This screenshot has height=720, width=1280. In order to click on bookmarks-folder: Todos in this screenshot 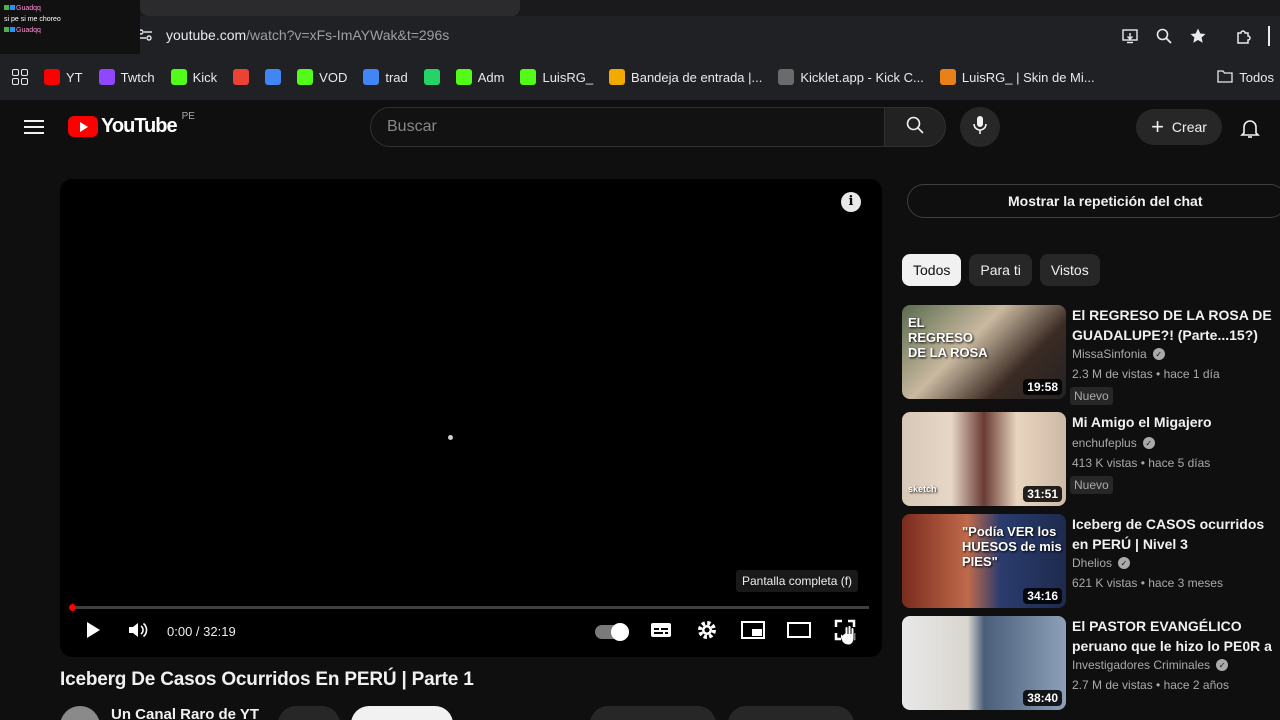, I will do `click(1248, 77)`.